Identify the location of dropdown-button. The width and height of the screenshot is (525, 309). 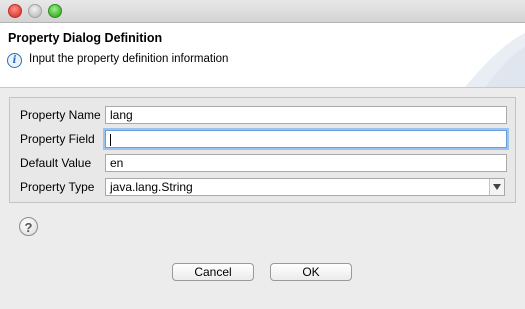
(496, 187).